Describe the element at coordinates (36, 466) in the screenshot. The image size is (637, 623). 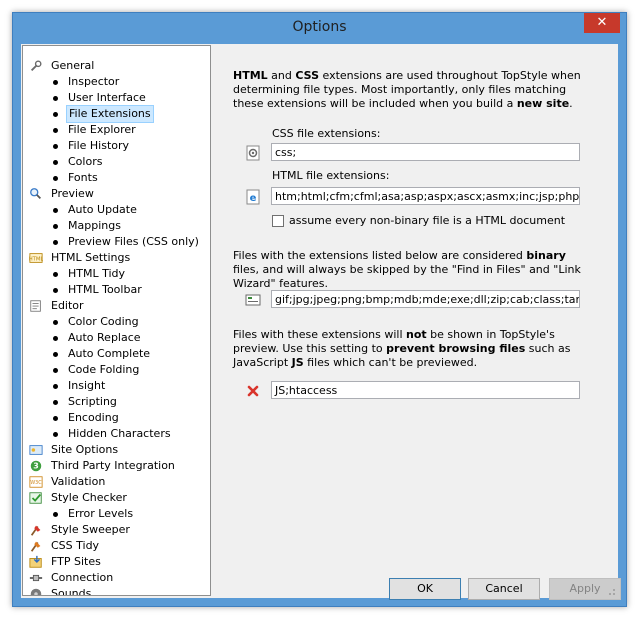
I see `integration-icon: 3` at that location.